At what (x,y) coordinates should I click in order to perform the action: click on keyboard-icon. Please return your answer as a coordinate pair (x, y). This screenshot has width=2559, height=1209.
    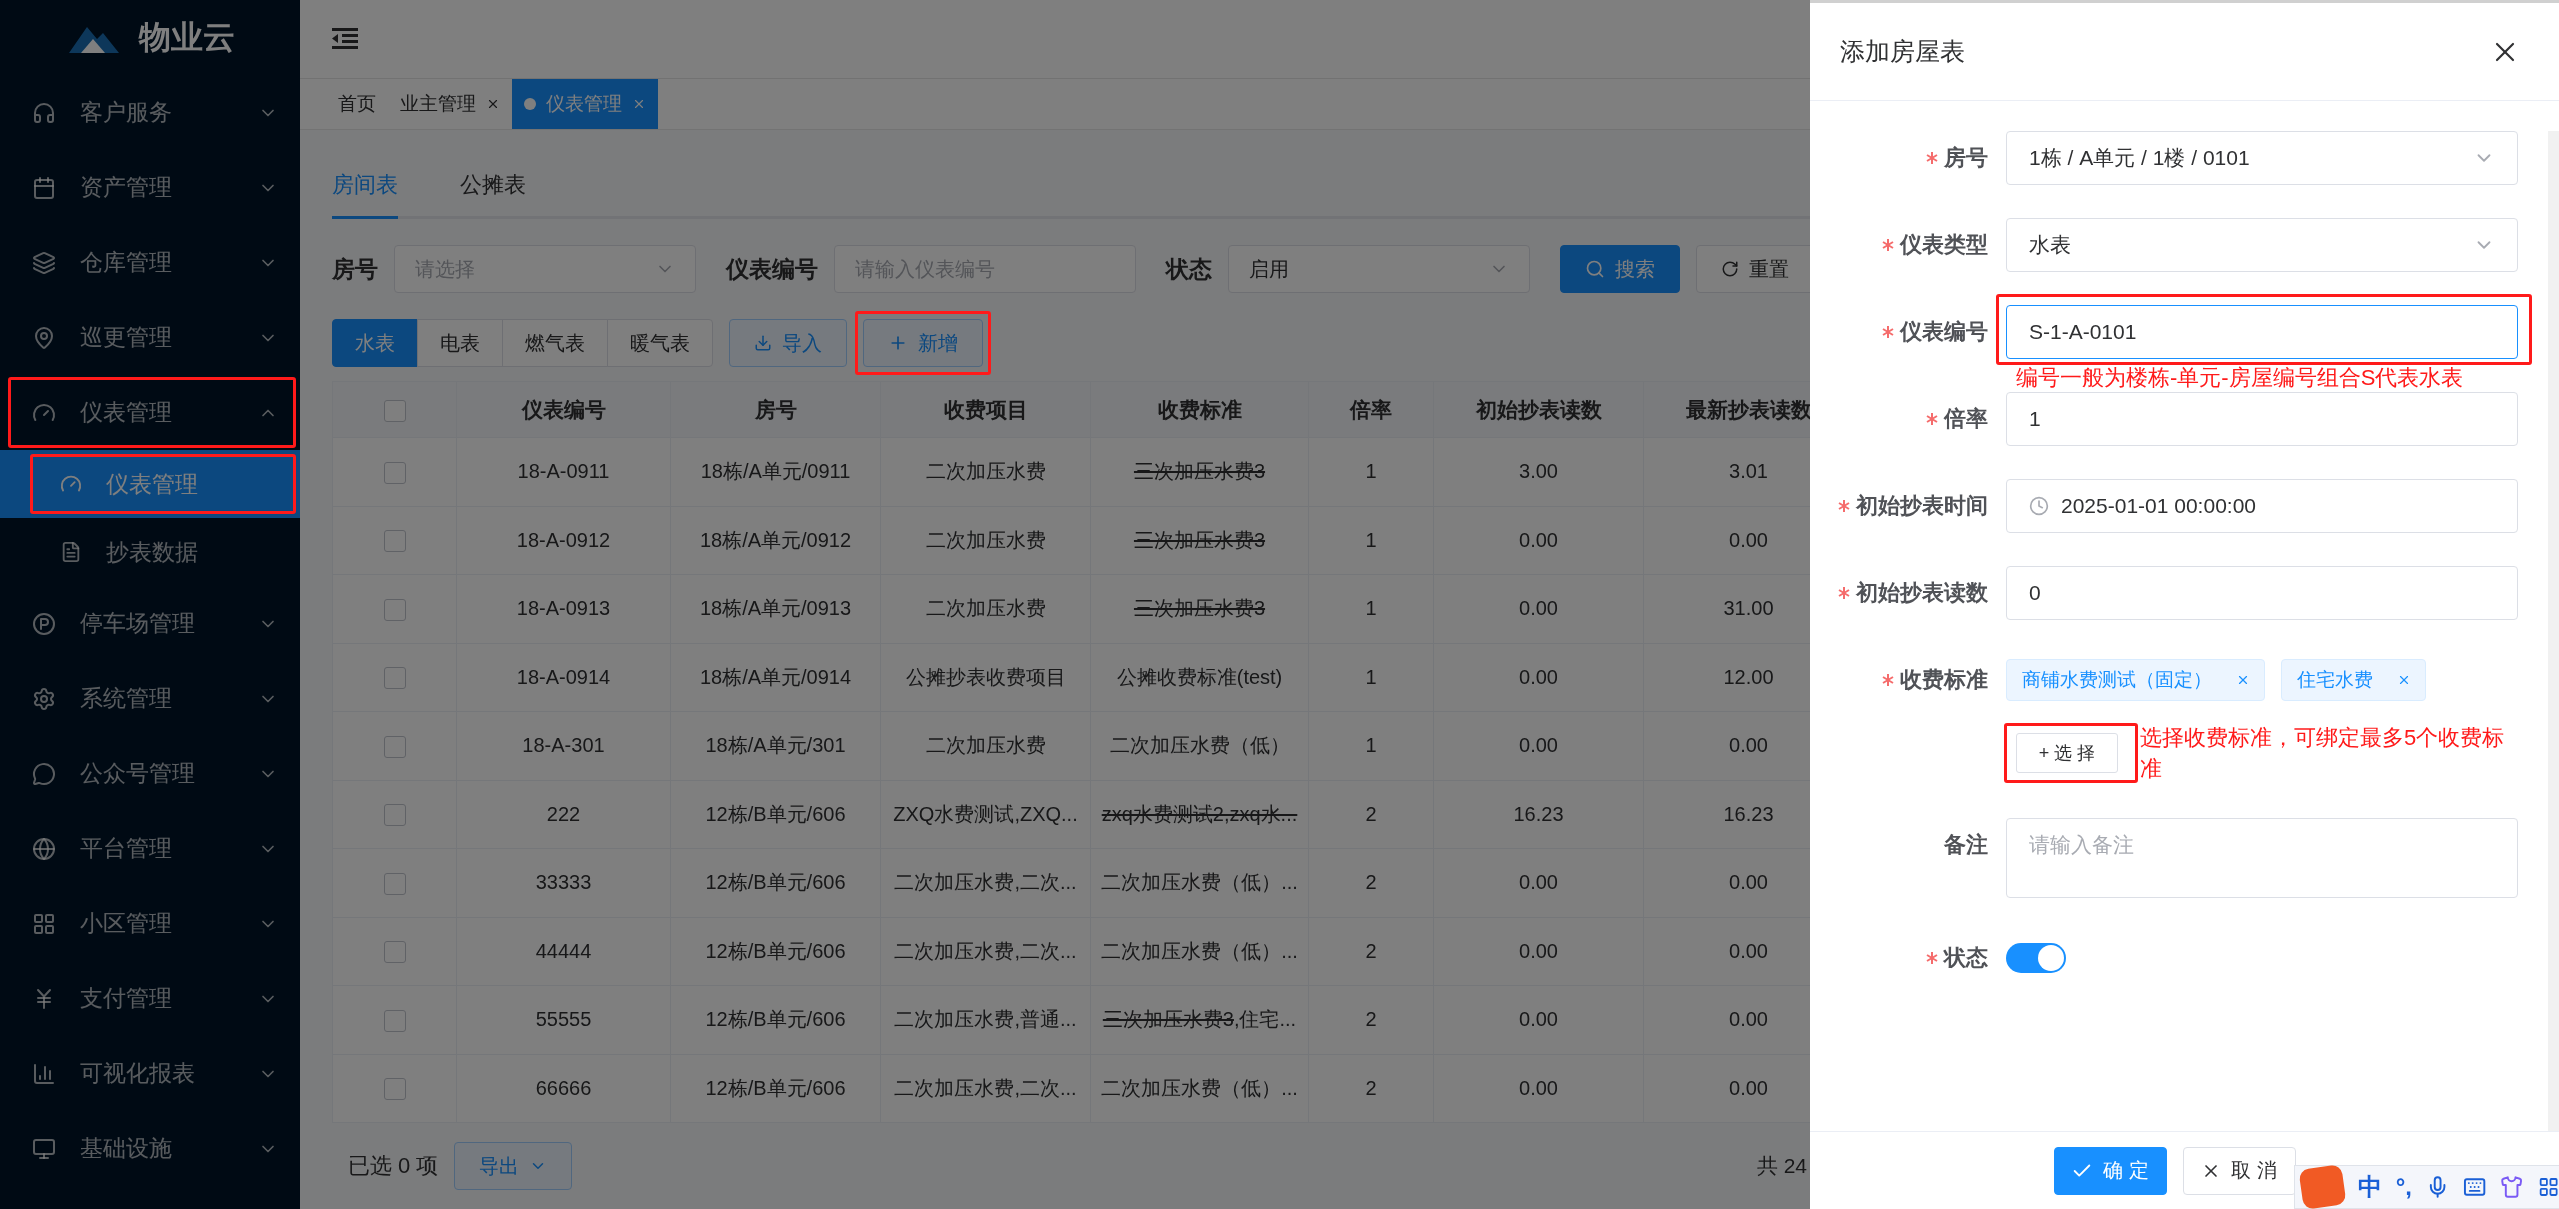
    Looking at the image, I should click on (2475, 1187).